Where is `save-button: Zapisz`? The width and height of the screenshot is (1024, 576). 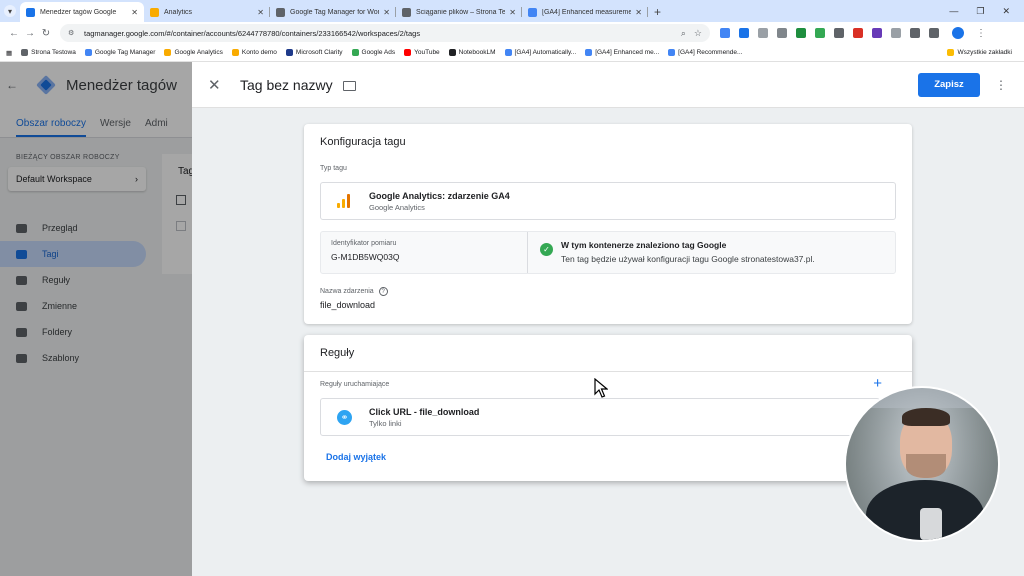
save-button: Zapisz is located at coordinates (949, 84).